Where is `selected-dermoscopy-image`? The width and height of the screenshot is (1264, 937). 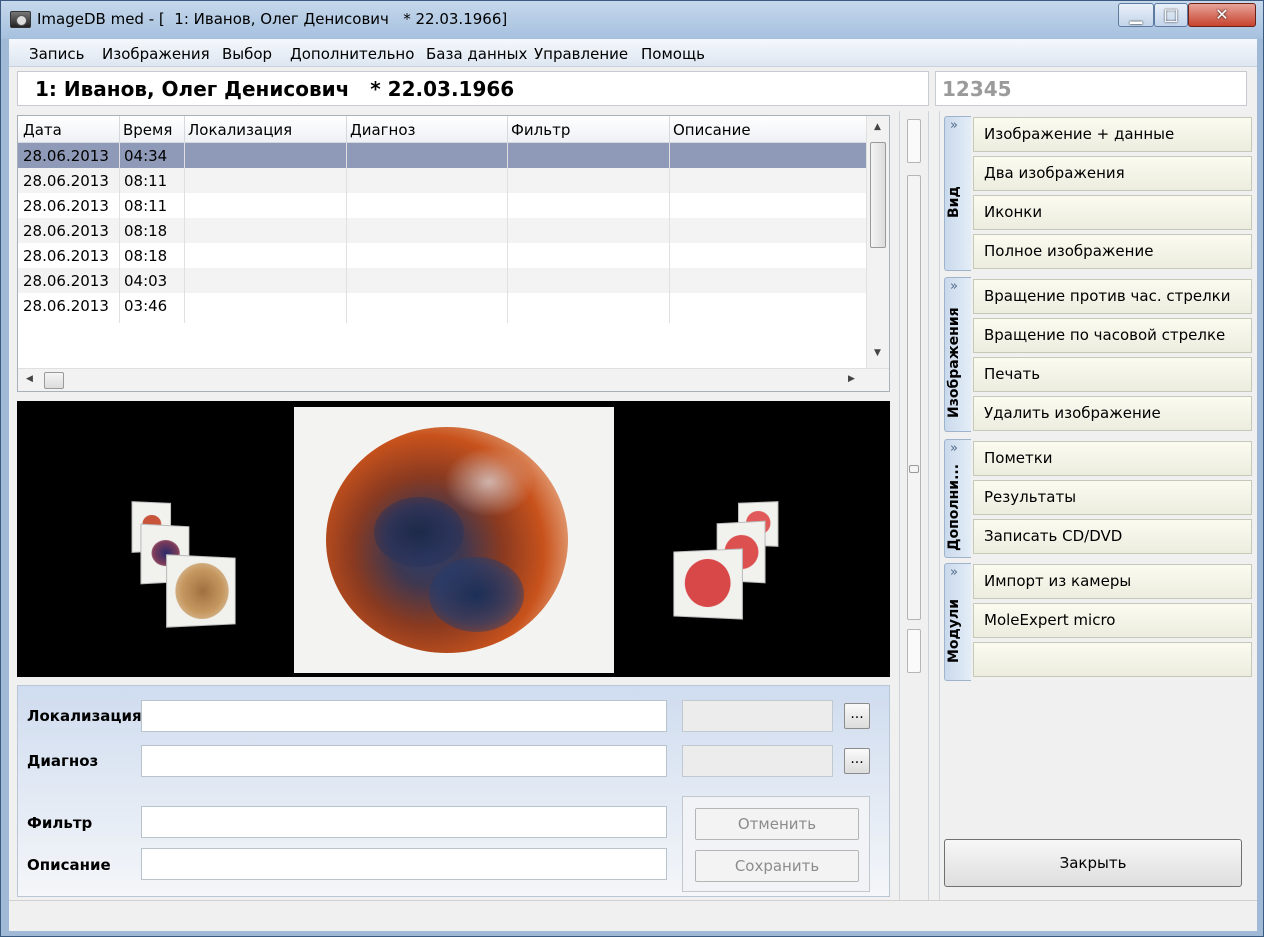 selected-dermoscopy-image is located at coordinates (454, 540).